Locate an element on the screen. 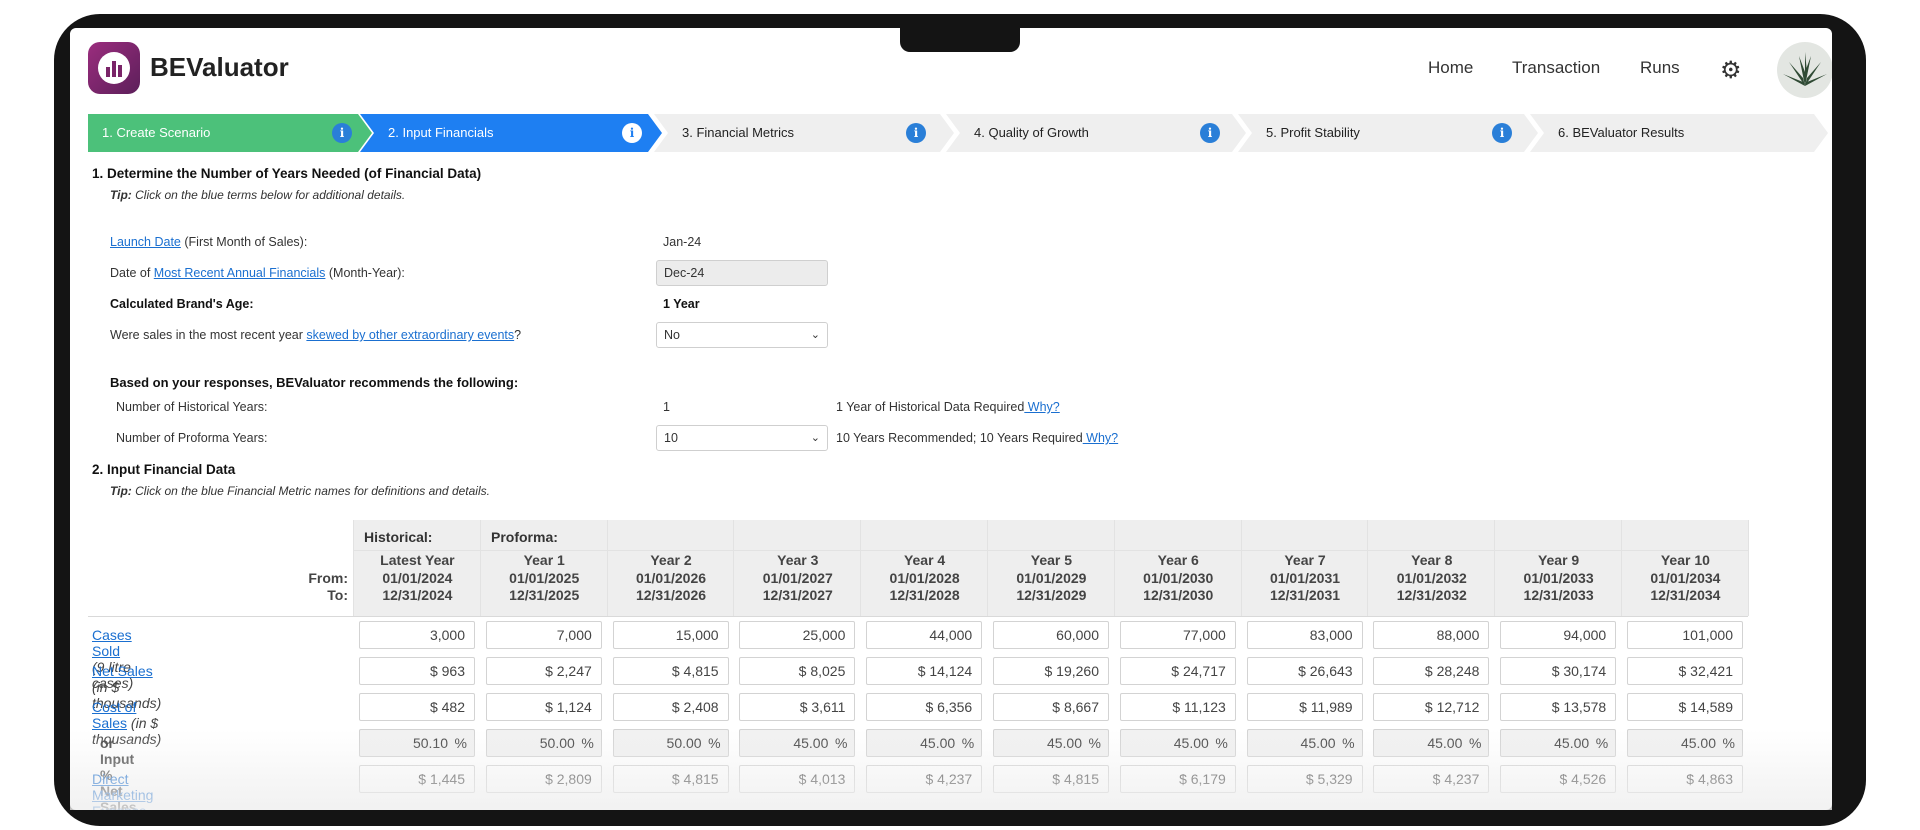 The height and width of the screenshot is (830, 1920). metric-link: Cases Sold is located at coordinates (112, 643).